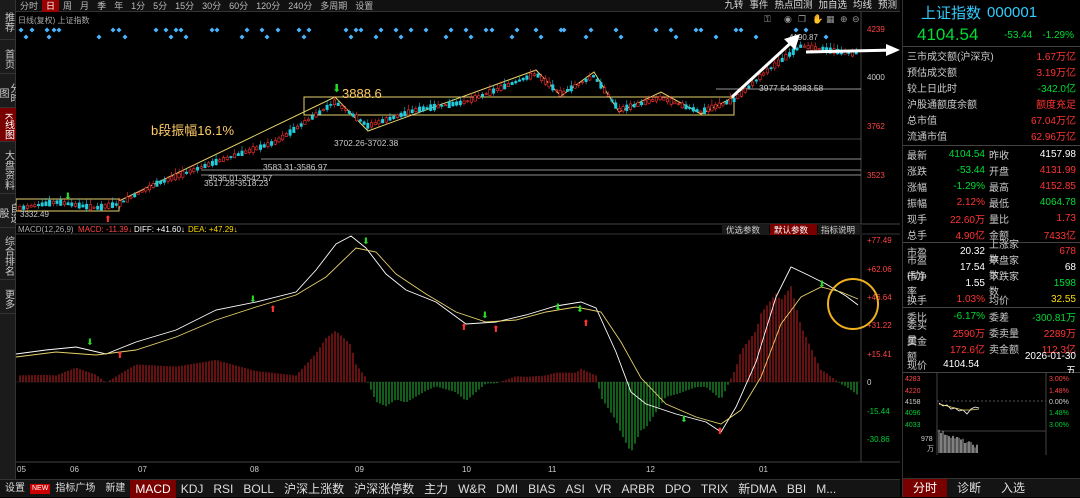 The height and width of the screenshot is (498, 1080). What do you see at coordinates (844, 19) in the screenshot?
I see `zoom-in-icon: ⊕` at bounding box center [844, 19].